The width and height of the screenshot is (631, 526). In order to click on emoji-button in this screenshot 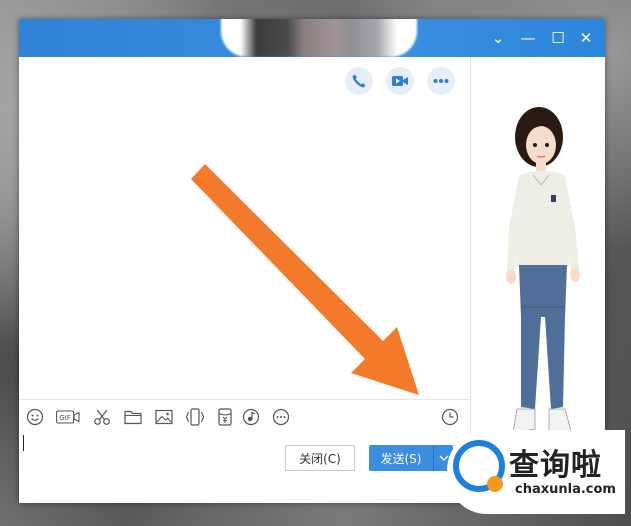, I will do `click(35, 417)`.